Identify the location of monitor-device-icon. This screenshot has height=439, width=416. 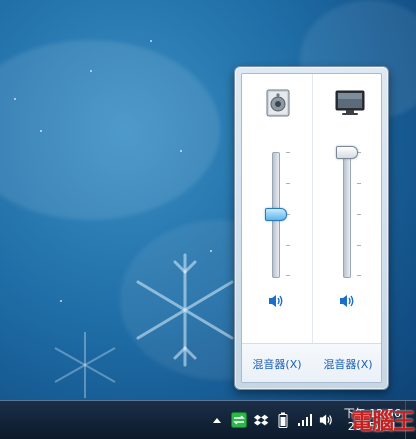
(349, 103).